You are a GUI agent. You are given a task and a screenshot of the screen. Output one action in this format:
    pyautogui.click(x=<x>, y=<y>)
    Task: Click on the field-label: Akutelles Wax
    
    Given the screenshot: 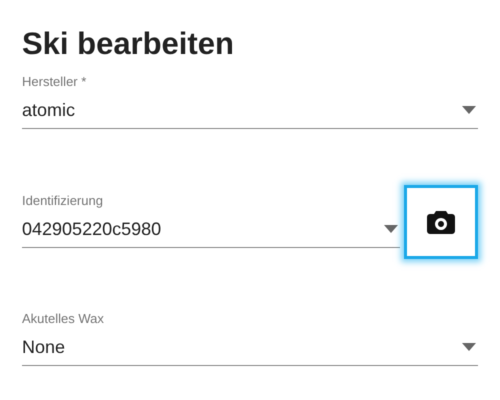 What is the action you would take?
    pyautogui.click(x=63, y=319)
    